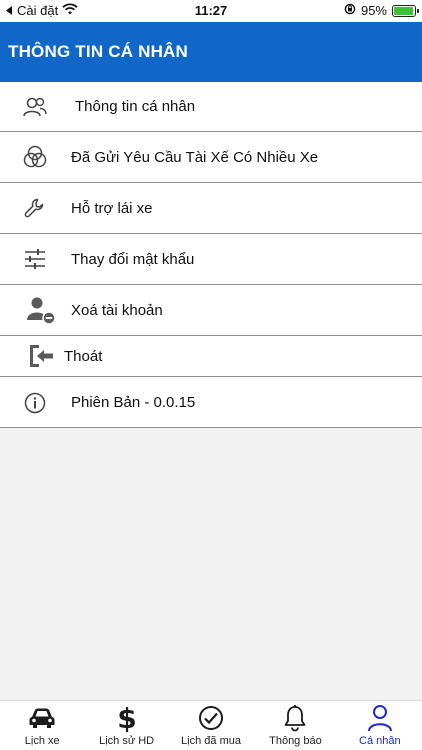 Image resolution: width=422 pixels, height=750 pixels. I want to click on logout-icon, so click(41, 356).